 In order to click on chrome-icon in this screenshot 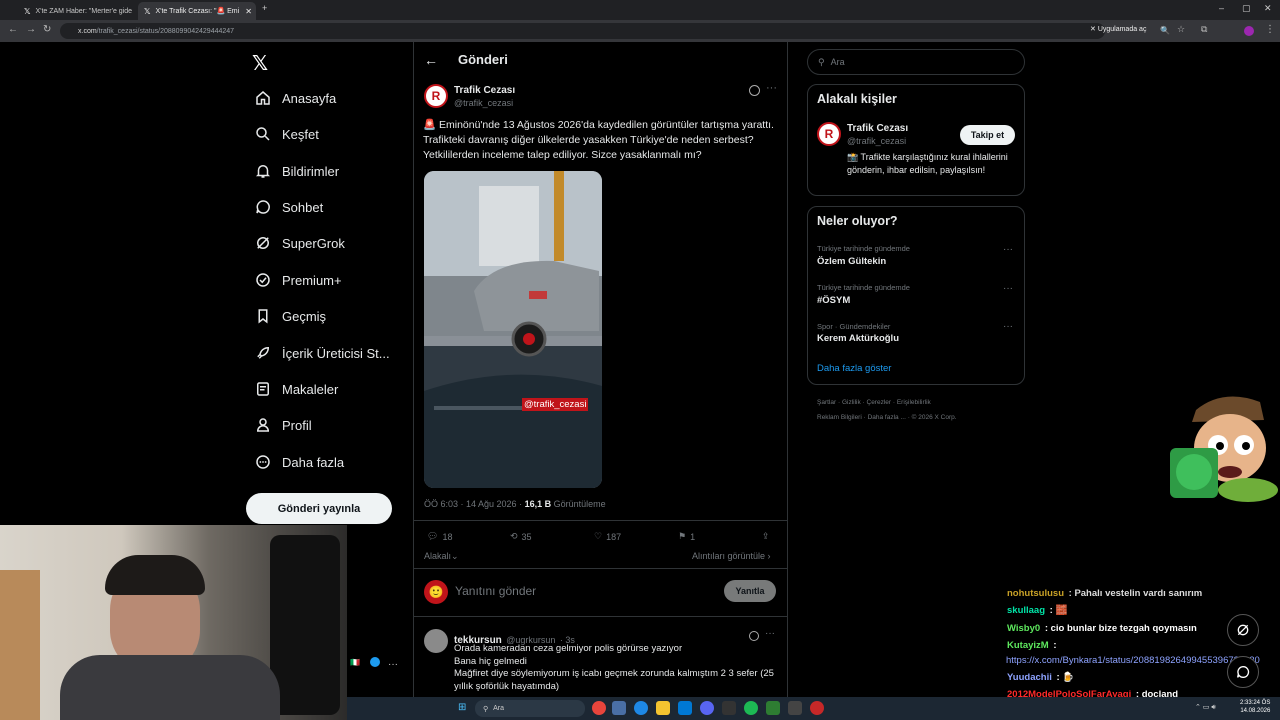, I will do `click(599, 708)`.